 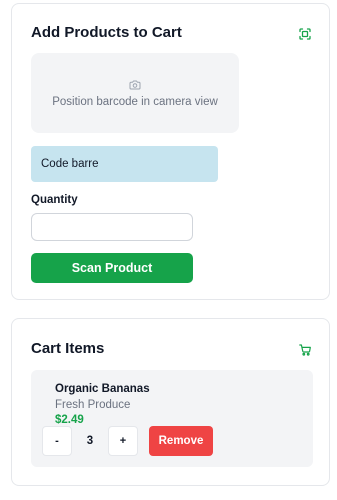 What do you see at coordinates (305, 349) in the screenshot?
I see `cart-icon` at bounding box center [305, 349].